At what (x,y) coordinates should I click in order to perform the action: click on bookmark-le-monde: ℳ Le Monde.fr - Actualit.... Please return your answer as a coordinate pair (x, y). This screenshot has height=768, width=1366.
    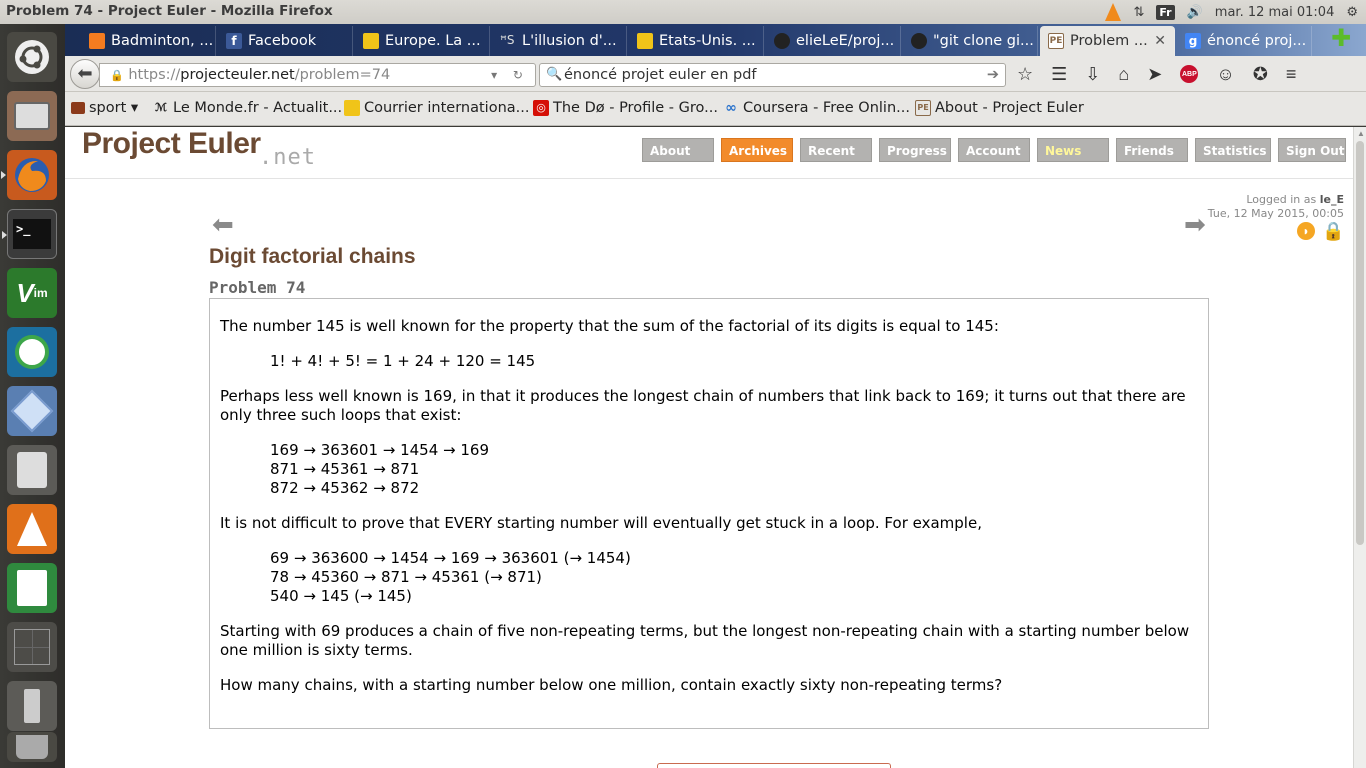
    Looking at the image, I should click on (247, 108).